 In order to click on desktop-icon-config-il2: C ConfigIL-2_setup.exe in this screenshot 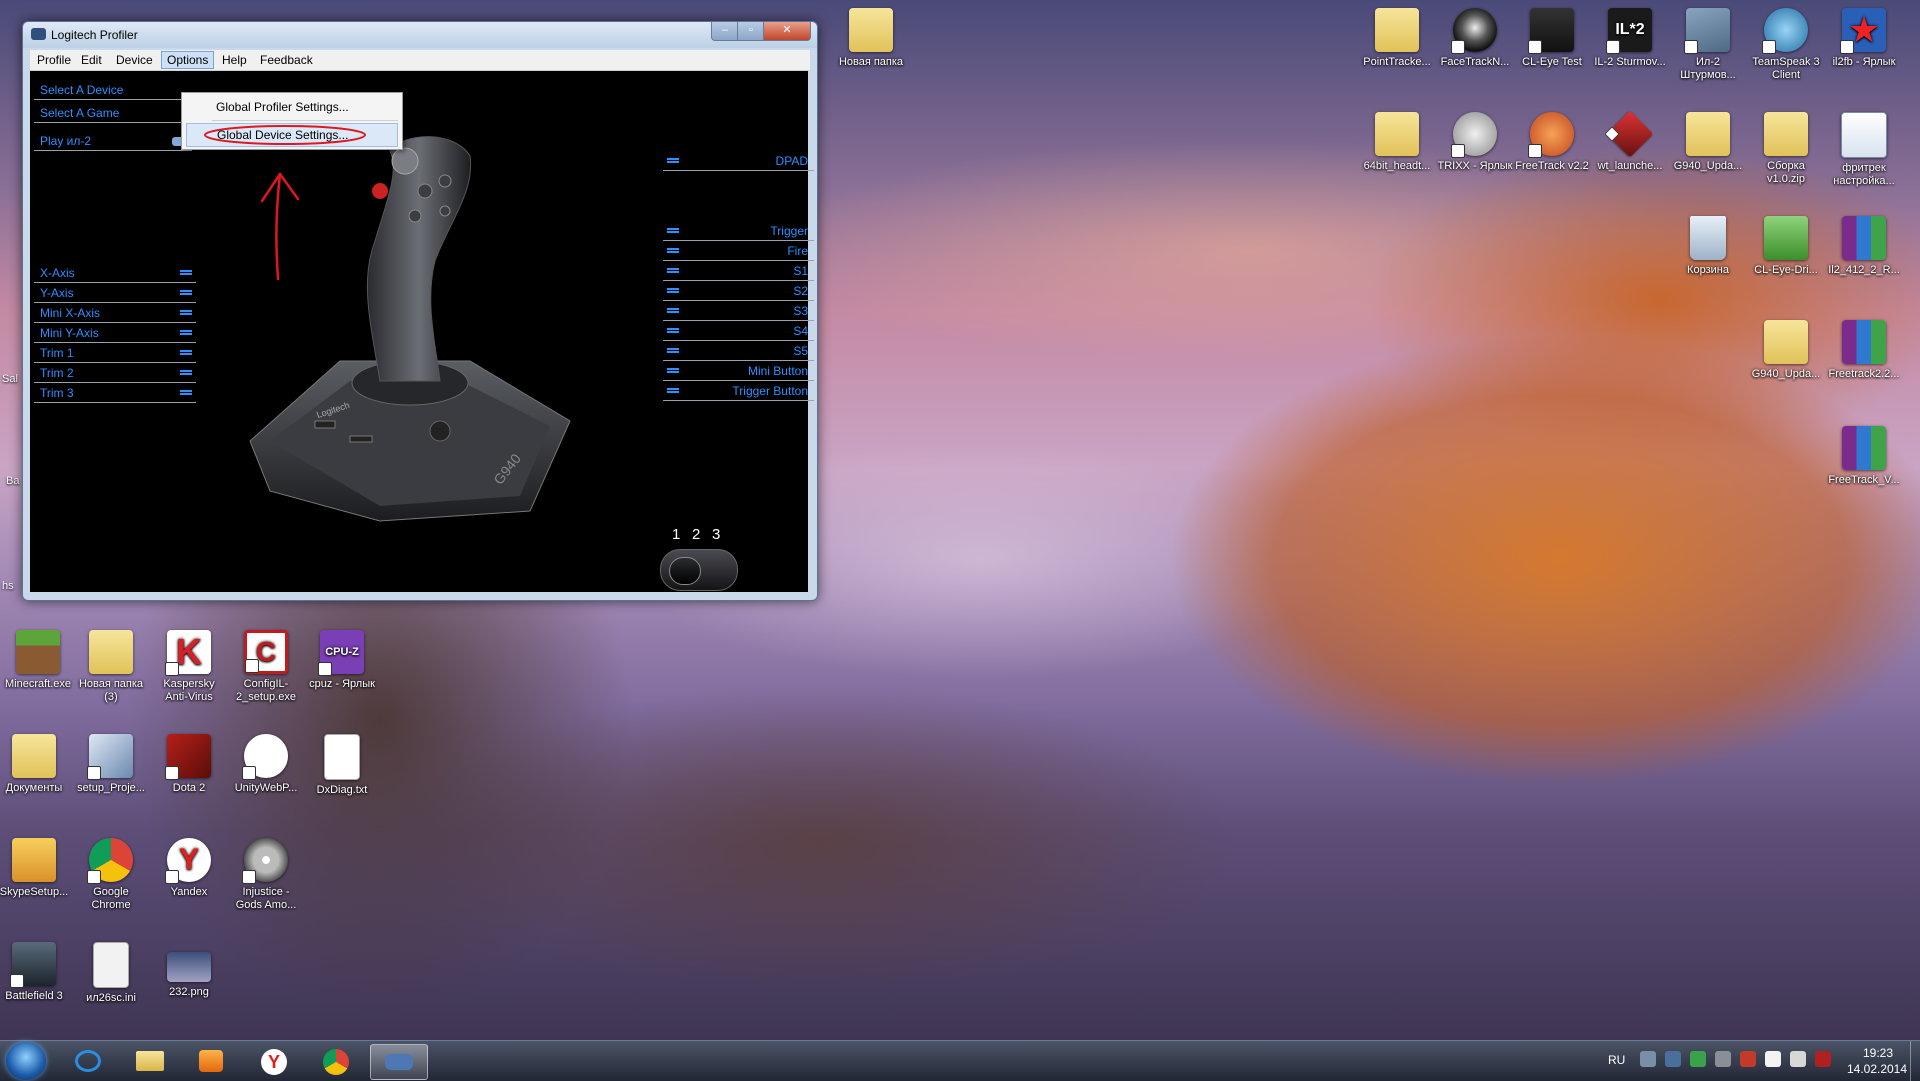, I will do `click(266, 667)`.